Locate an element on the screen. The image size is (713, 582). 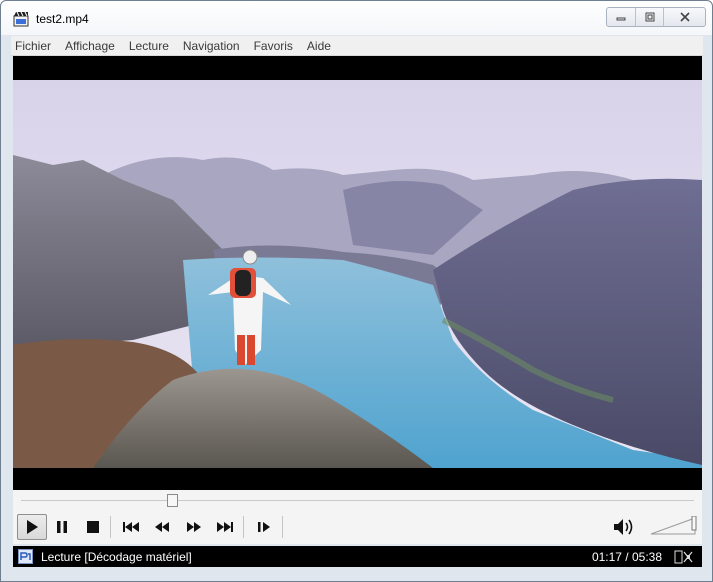
seek-bar is located at coordinates (357, 501).